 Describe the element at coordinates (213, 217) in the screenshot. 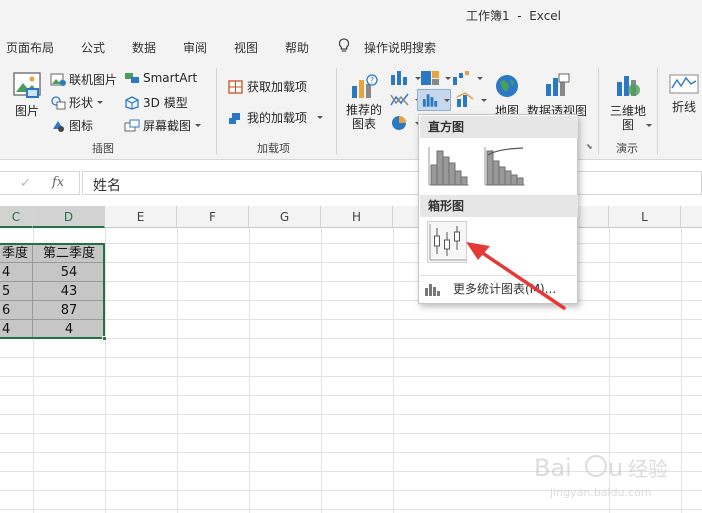

I see `column-header-f: F` at that location.